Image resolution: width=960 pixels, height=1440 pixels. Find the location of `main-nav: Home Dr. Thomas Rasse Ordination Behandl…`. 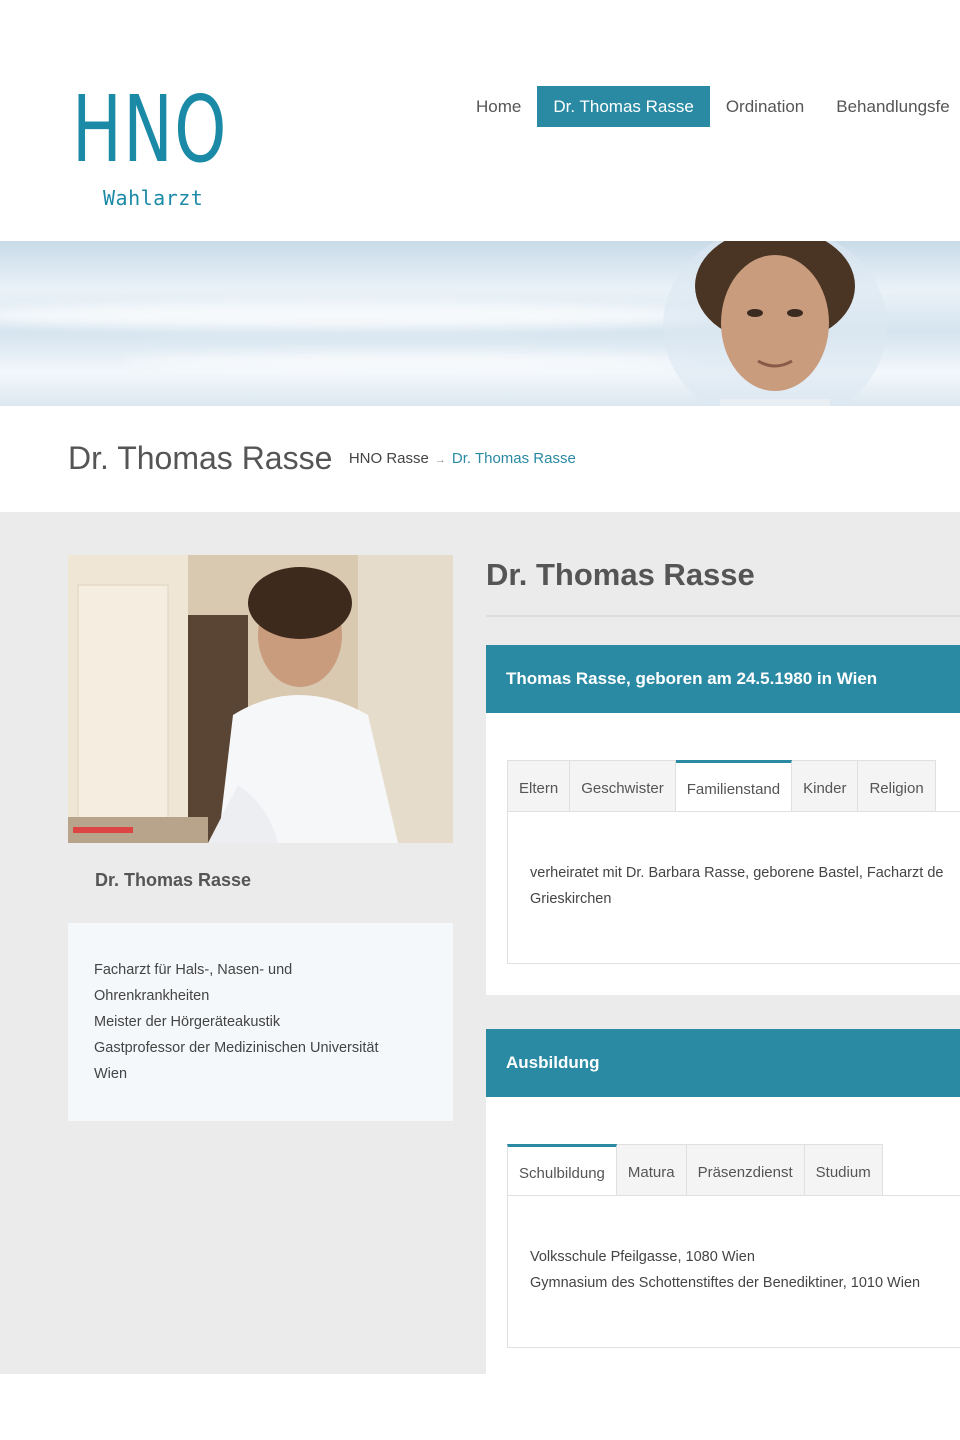

main-nav: Home Dr. Thomas Rasse Ordination Behandl… is located at coordinates (710, 106).